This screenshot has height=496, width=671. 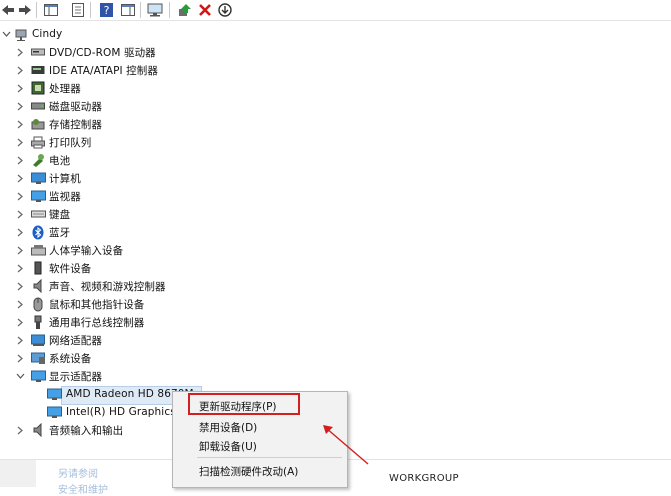 What do you see at coordinates (230, 232) in the screenshot?
I see `tree-item-bluetooth: 蓝牙` at bounding box center [230, 232].